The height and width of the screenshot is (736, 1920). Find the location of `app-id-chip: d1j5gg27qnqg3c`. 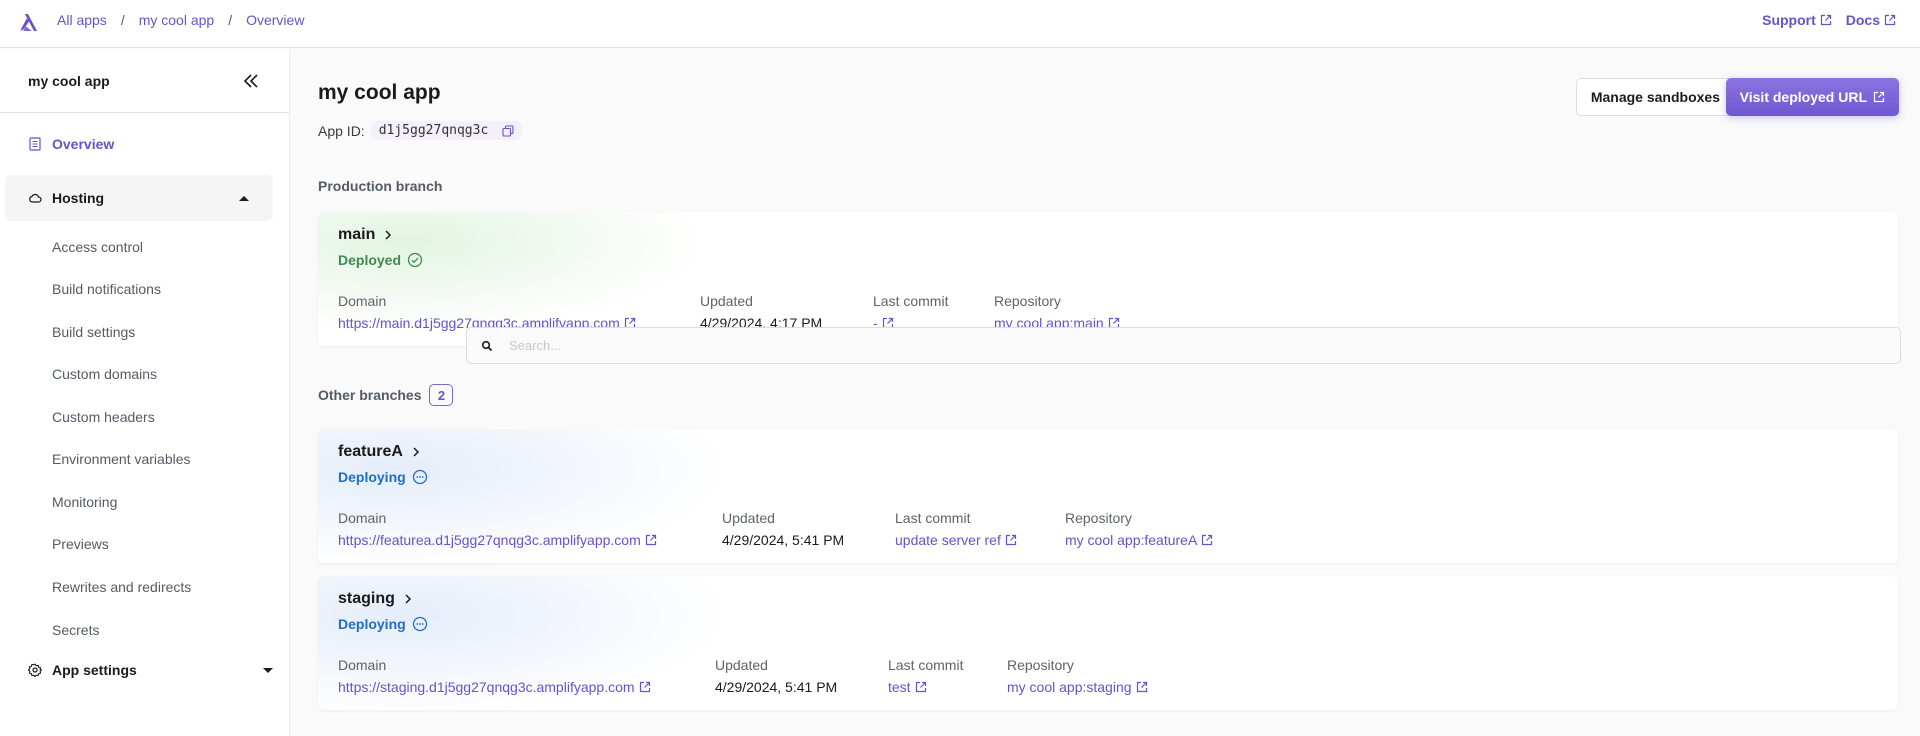

app-id-chip: d1j5gg27qnqg3c is located at coordinates (446, 130).